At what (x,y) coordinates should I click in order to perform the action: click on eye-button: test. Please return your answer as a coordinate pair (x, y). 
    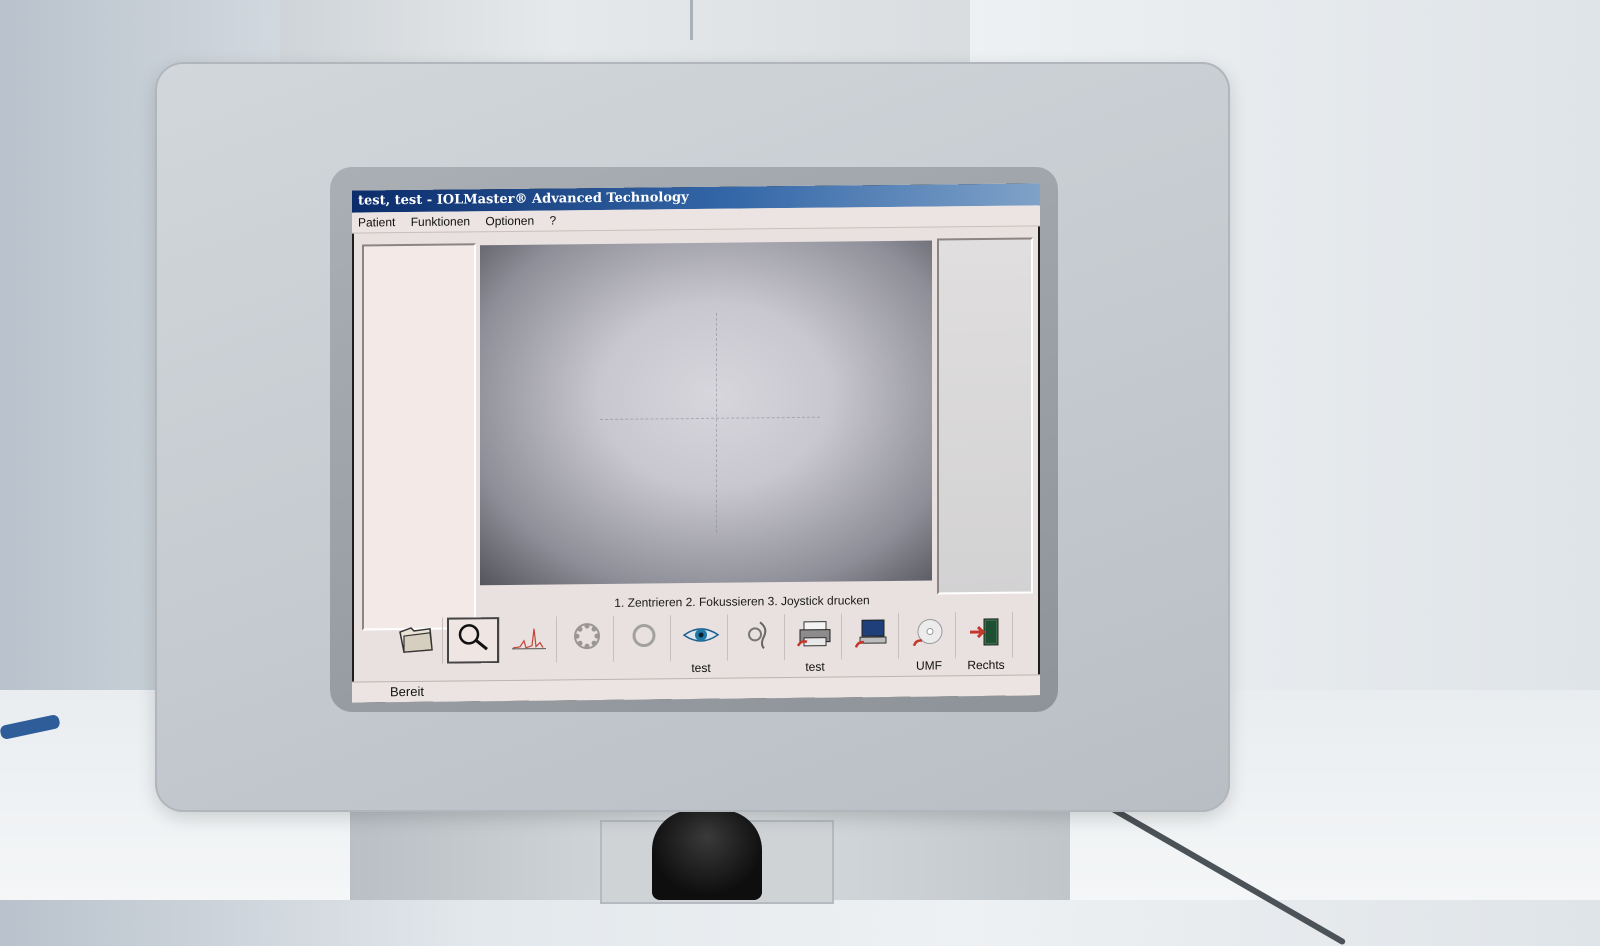
    Looking at the image, I should click on (701, 644).